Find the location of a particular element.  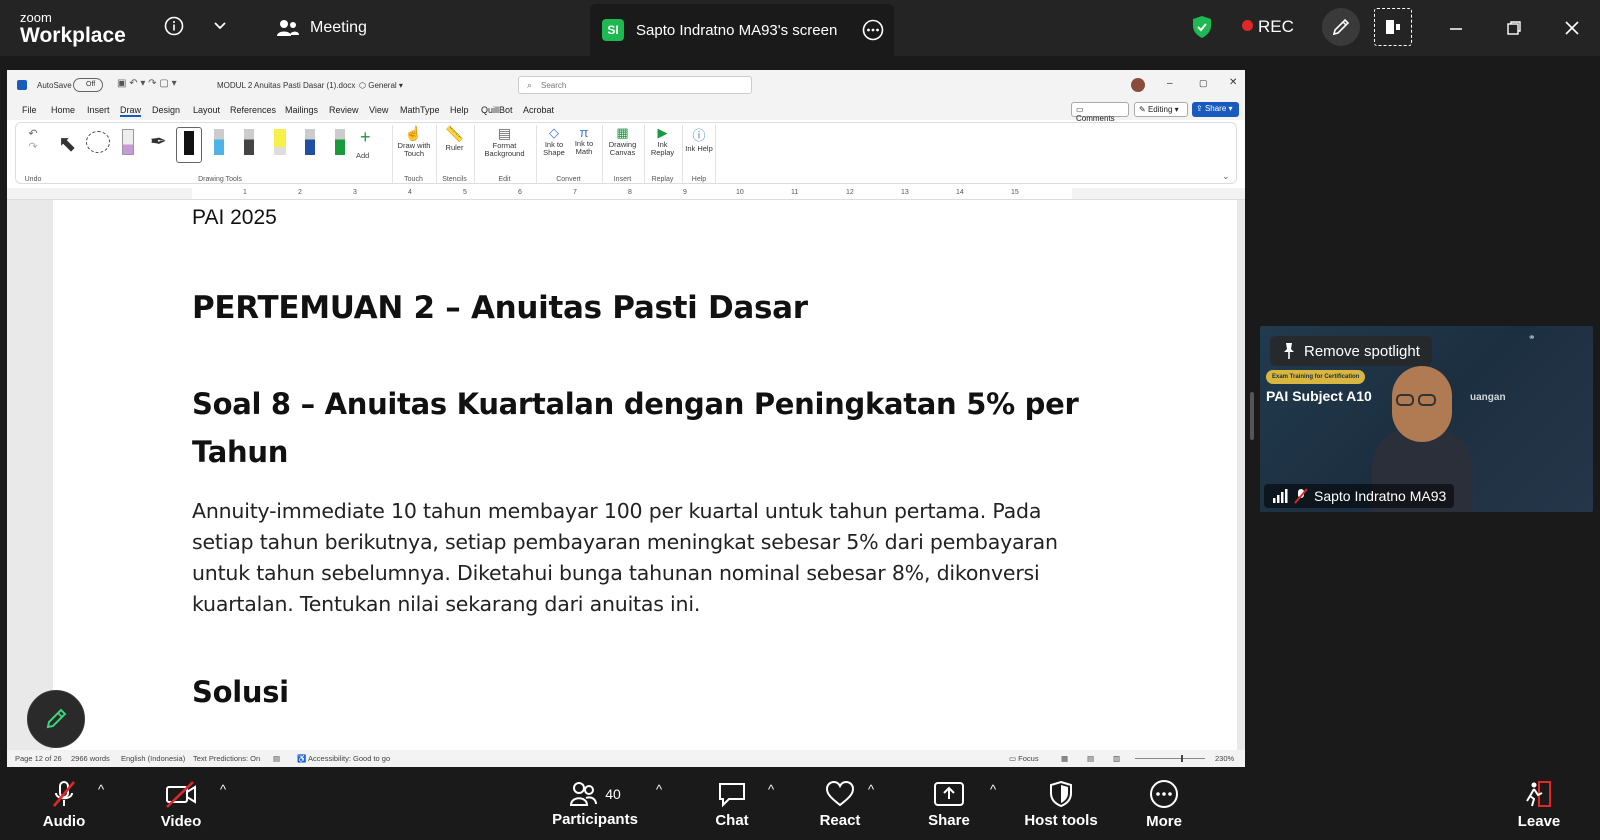

word-share-button: ⇪ Share ▾ is located at coordinates (1215, 109).